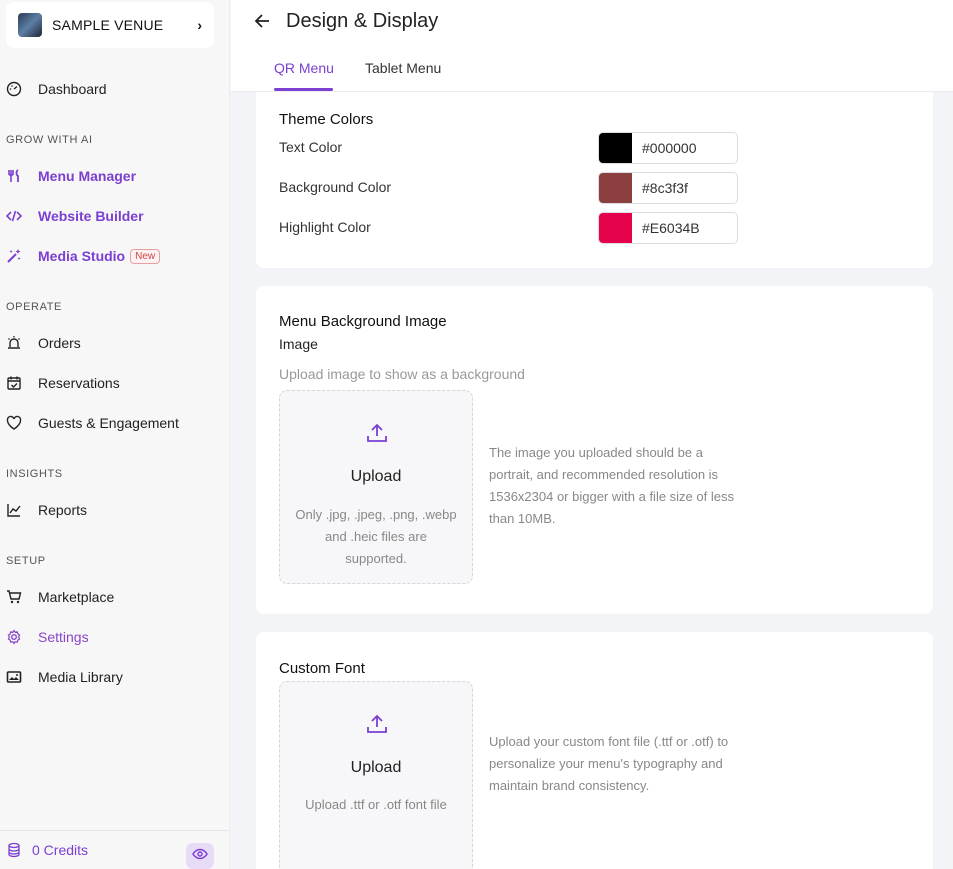 This screenshot has height=869, width=953. What do you see at coordinates (14, 343) in the screenshot?
I see `bell-alert-icon` at bounding box center [14, 343].